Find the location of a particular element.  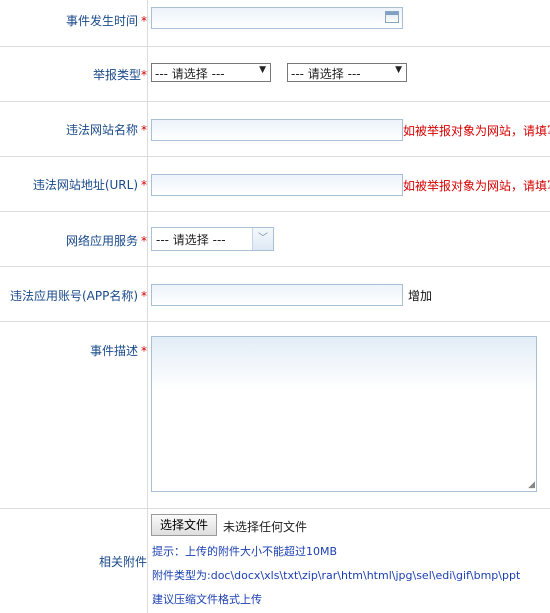

calendar-icon is located at coordinates (392, 17).